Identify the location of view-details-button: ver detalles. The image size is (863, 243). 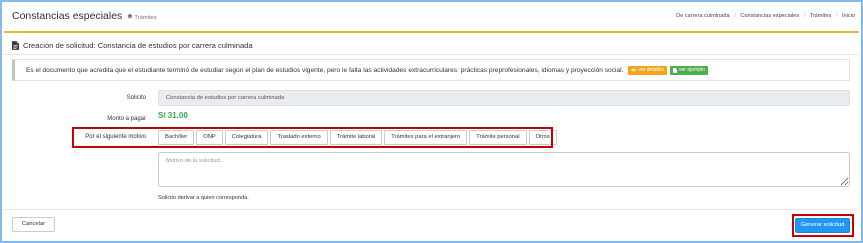
(648, 70).